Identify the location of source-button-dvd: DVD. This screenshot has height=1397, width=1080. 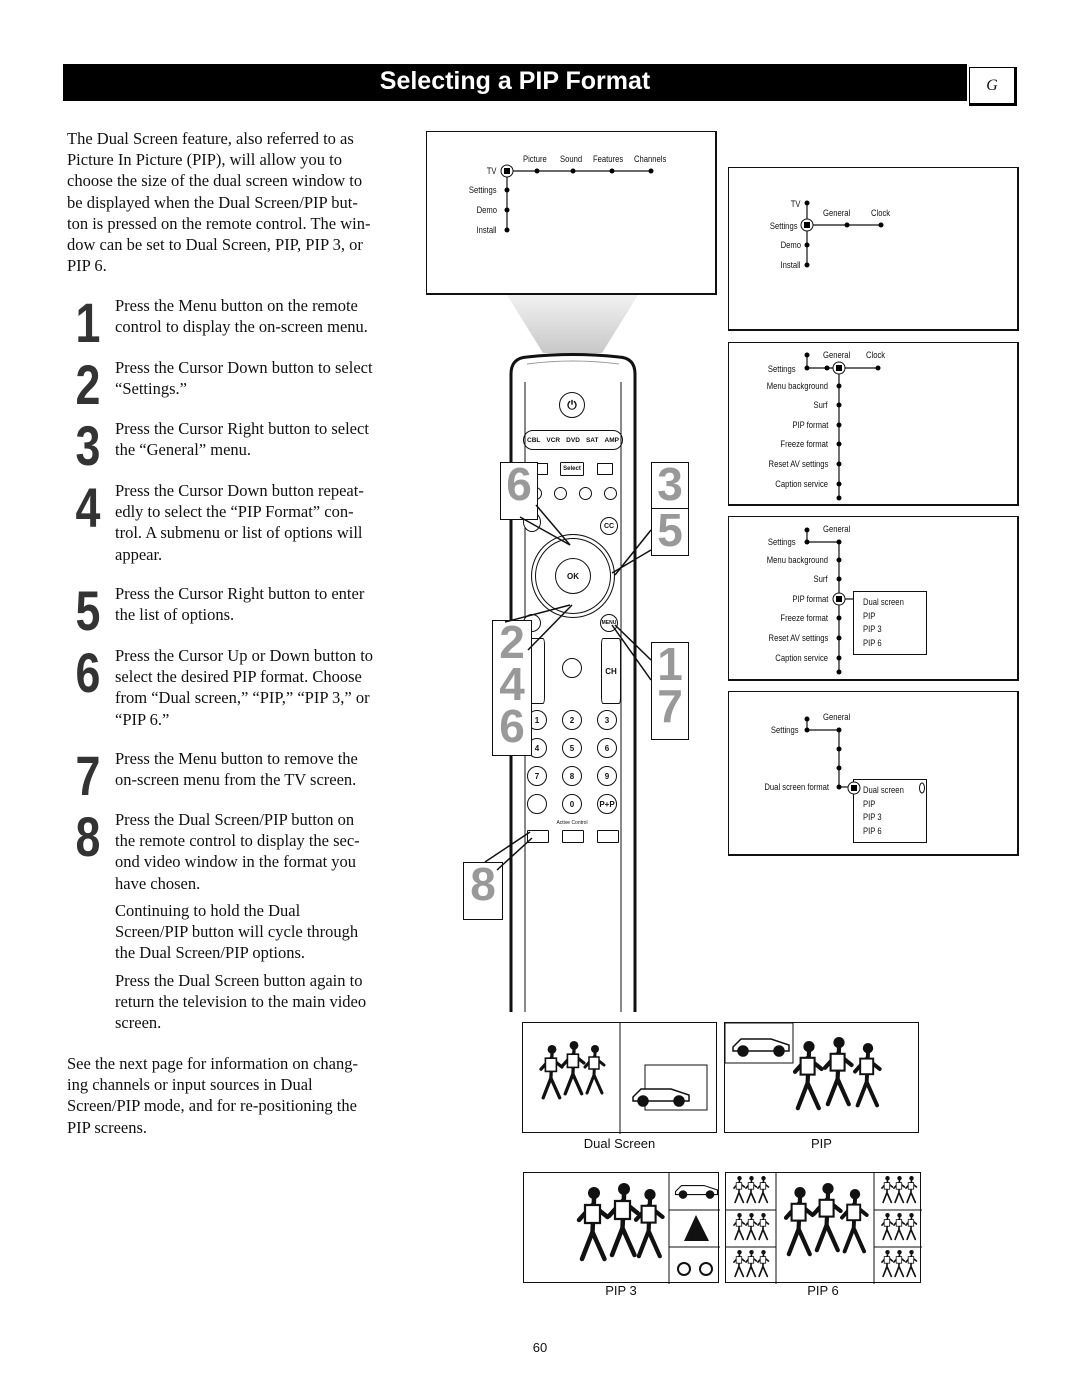
(573, 440).